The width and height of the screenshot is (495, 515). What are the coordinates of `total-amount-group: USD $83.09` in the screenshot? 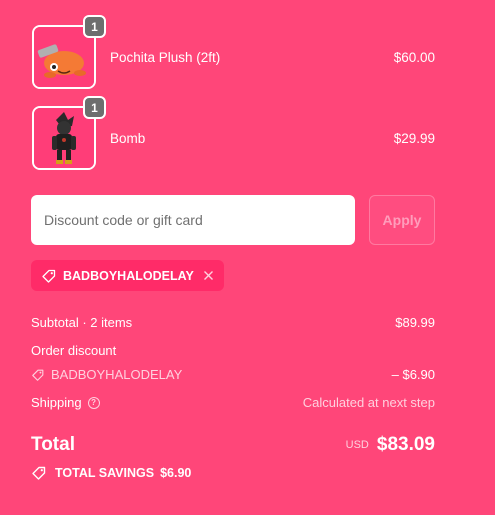 It's located at (390, 445).